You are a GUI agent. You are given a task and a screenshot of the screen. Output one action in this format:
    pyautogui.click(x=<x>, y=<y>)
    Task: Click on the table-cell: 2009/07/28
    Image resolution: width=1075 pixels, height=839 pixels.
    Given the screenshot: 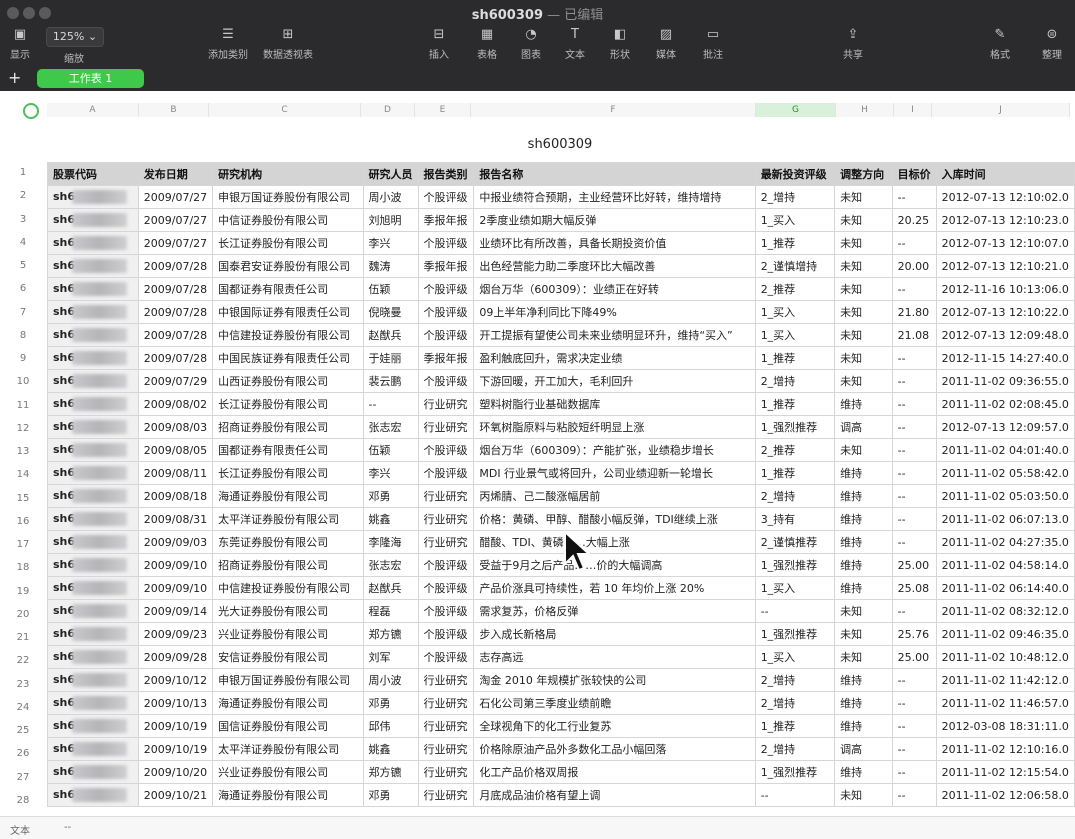 What is the action you would take?
    pyautogui.click(x=175, y=312)
    